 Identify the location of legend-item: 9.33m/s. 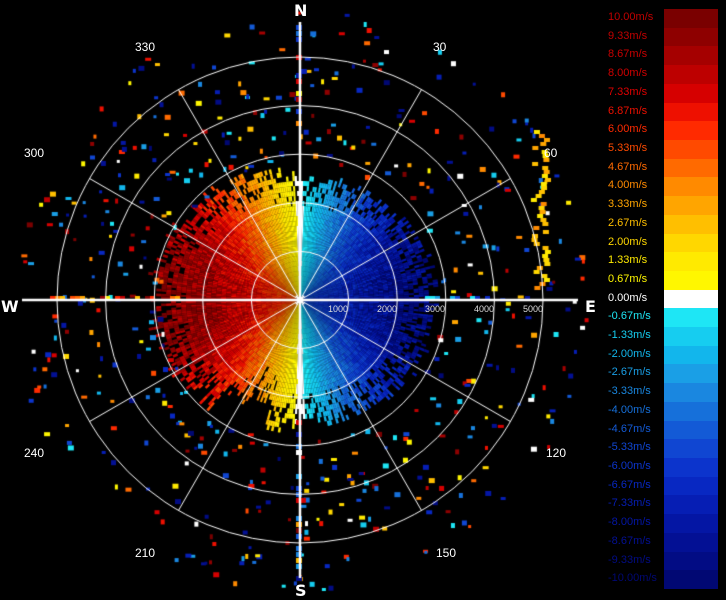
(662, 37).